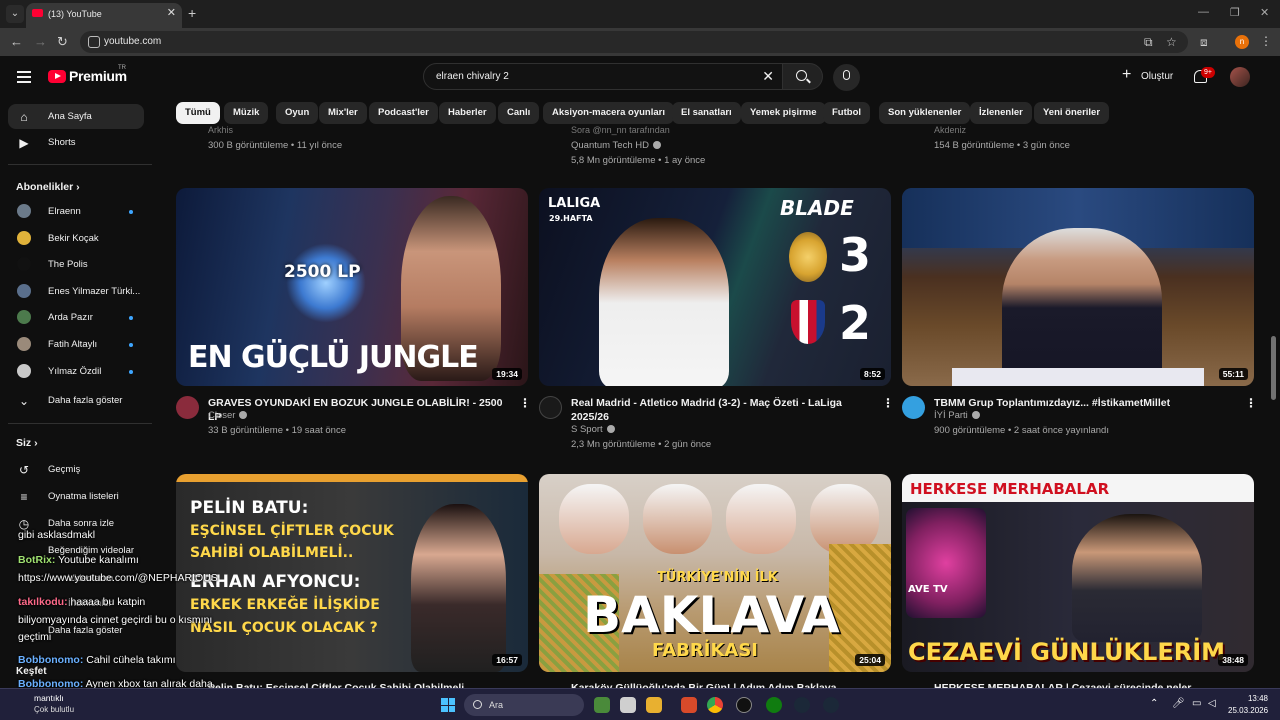  Describe the element at coordinates (1001, 113) in the screenshot. I see `filter-chip: İzlenenler` at that location.